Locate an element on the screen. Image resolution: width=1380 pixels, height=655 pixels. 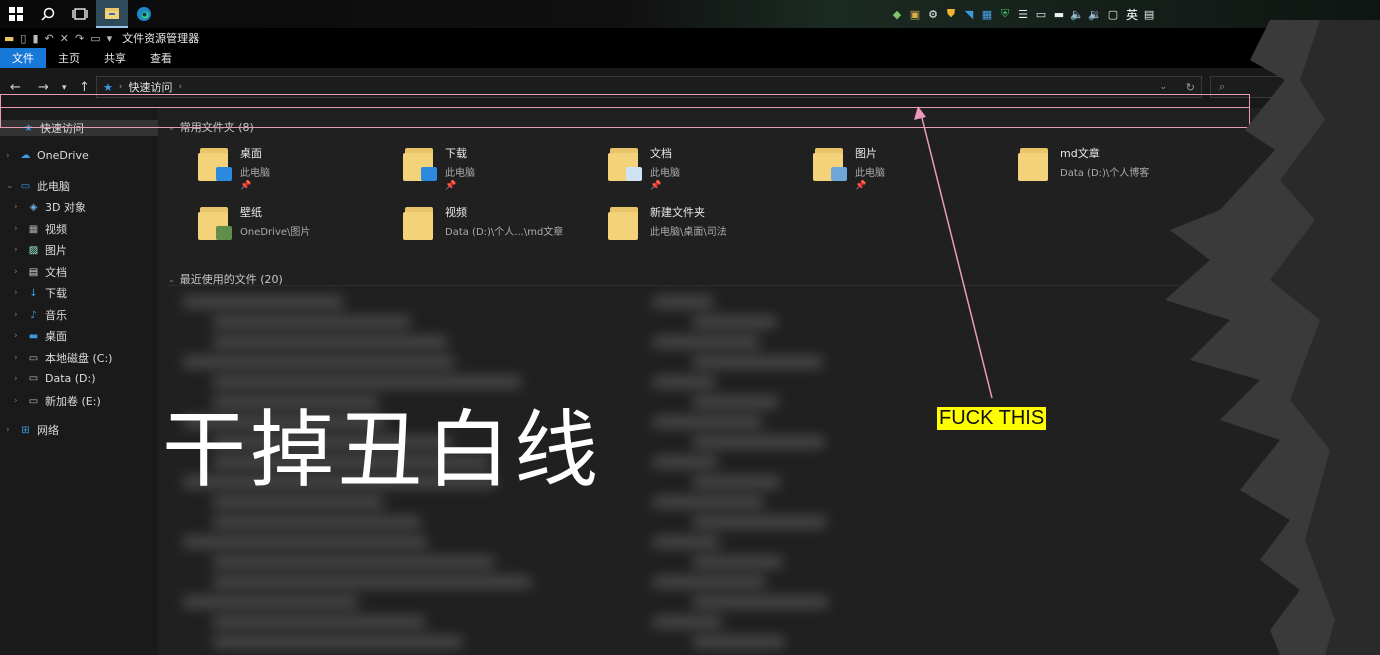
annotation-label: FUCK THIS is located at coordinates (992, 418).